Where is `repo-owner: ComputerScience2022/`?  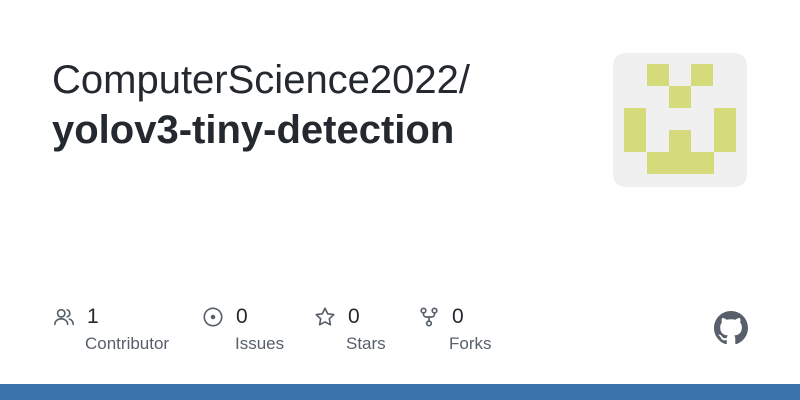 repo-owner: ComputerScience2022/ is located at coordinates (261, 80).